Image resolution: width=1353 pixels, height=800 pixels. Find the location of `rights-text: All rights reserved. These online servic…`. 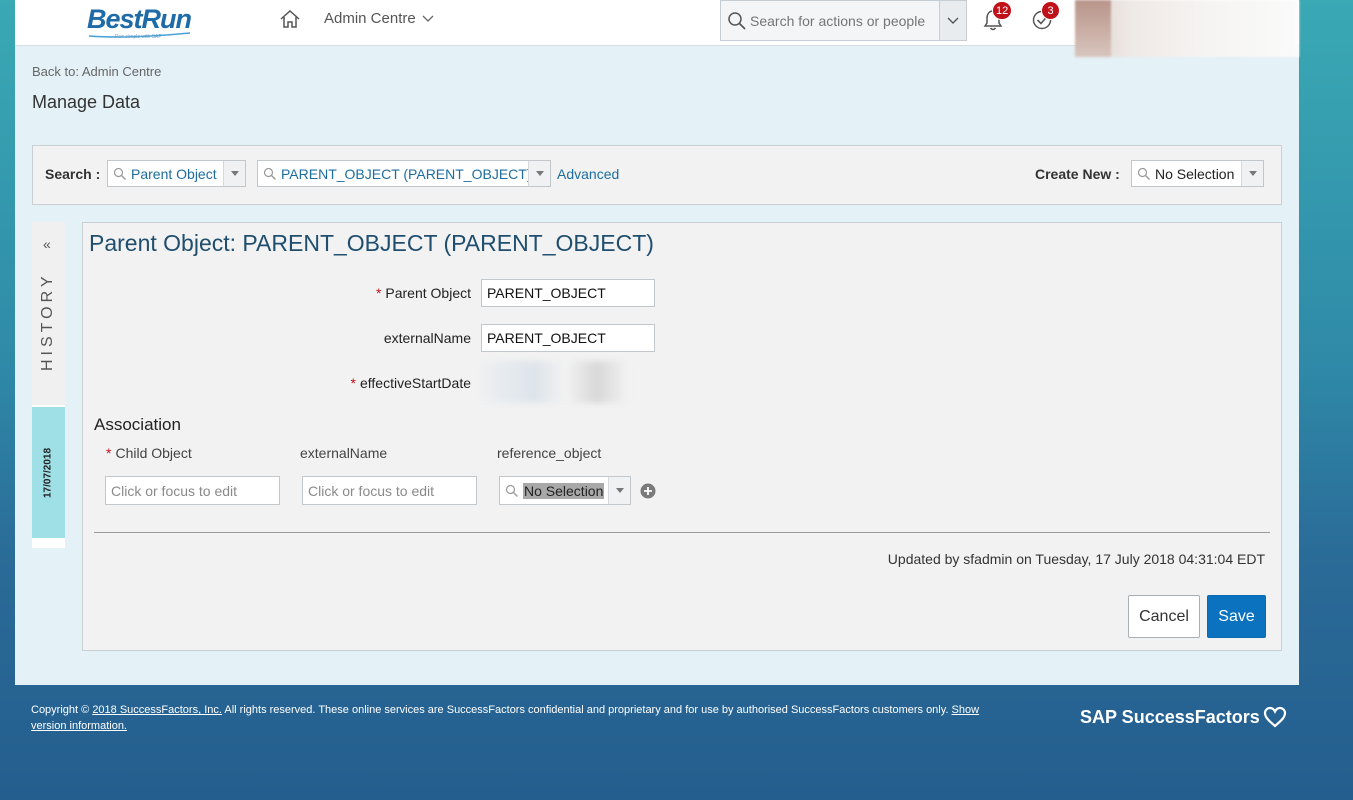

rights-text: All rights reserved. These online servic… is located at coordinates (586, 710).